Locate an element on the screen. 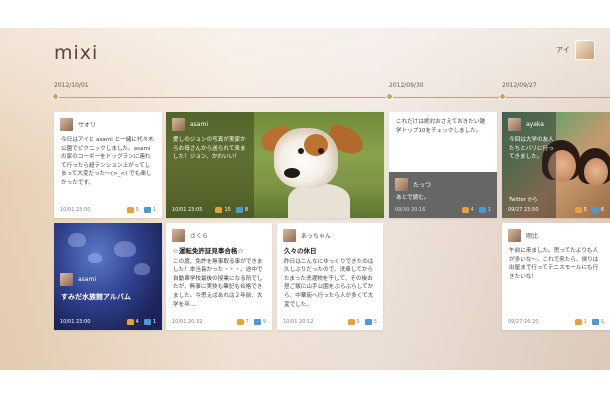  user-profile: アイ is located at coordinates (575, 50).